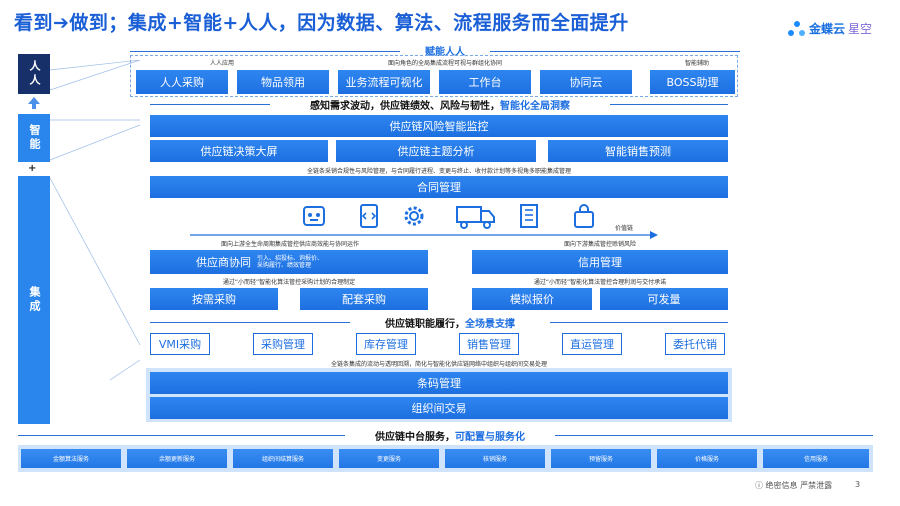 The image size is (900, 506). I want to click on label-jicheng-text: 集成, so click(34, 300).